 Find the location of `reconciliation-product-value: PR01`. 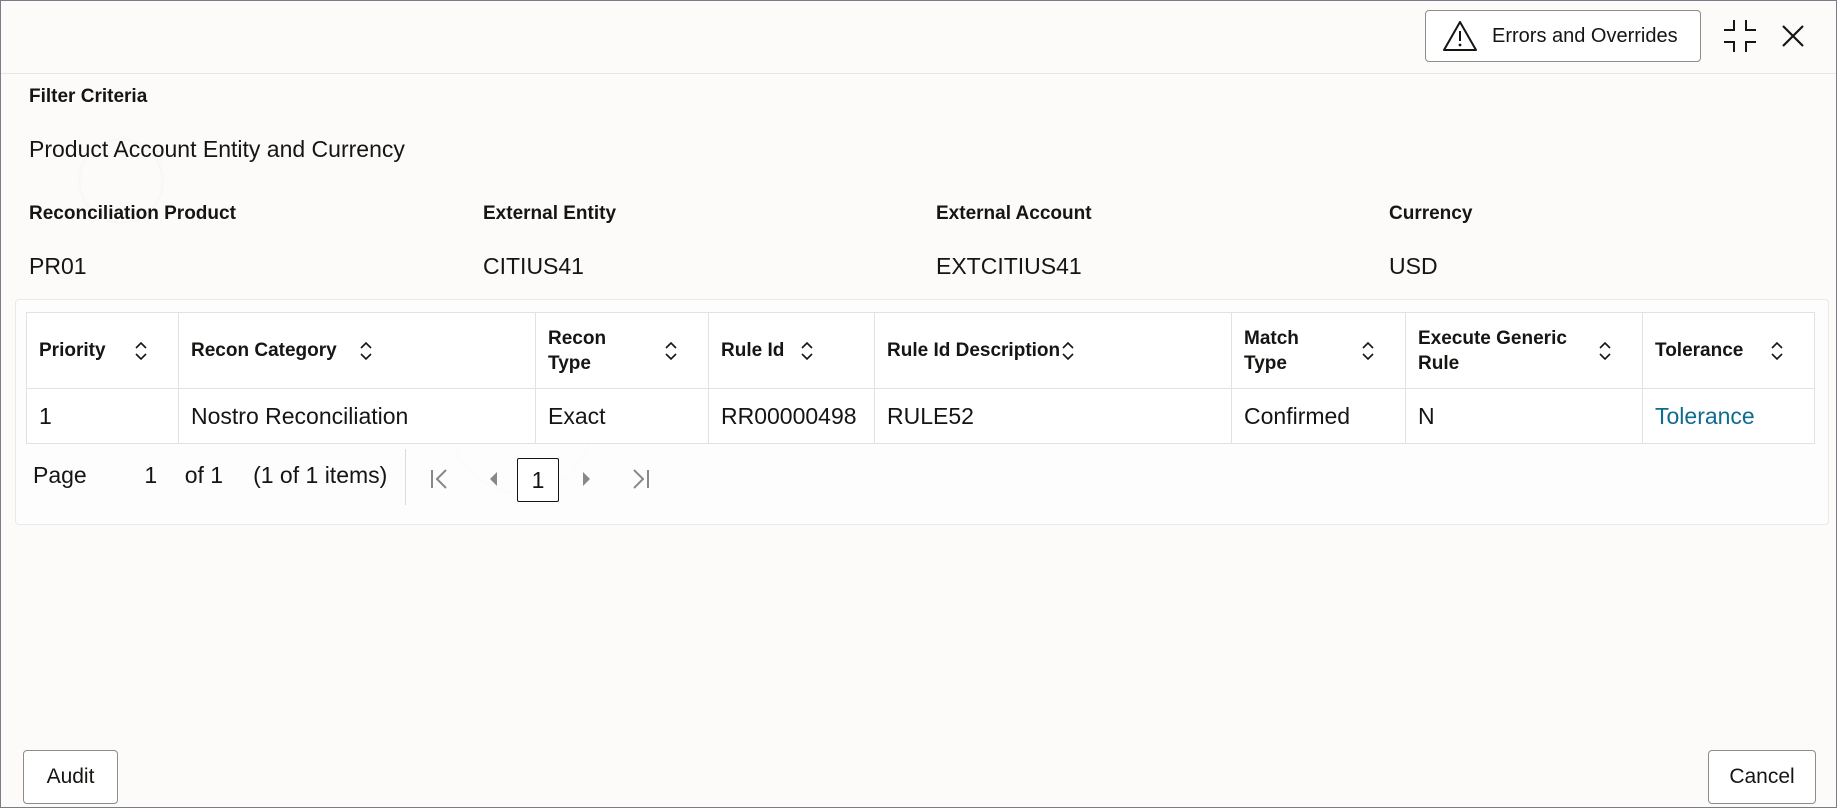

reconciliation-product-value: PR01 is located at coordinates (58, 266).